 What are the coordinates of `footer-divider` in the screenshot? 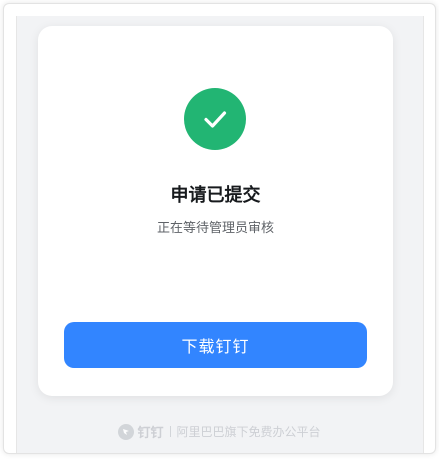 It's located at (170, 431).